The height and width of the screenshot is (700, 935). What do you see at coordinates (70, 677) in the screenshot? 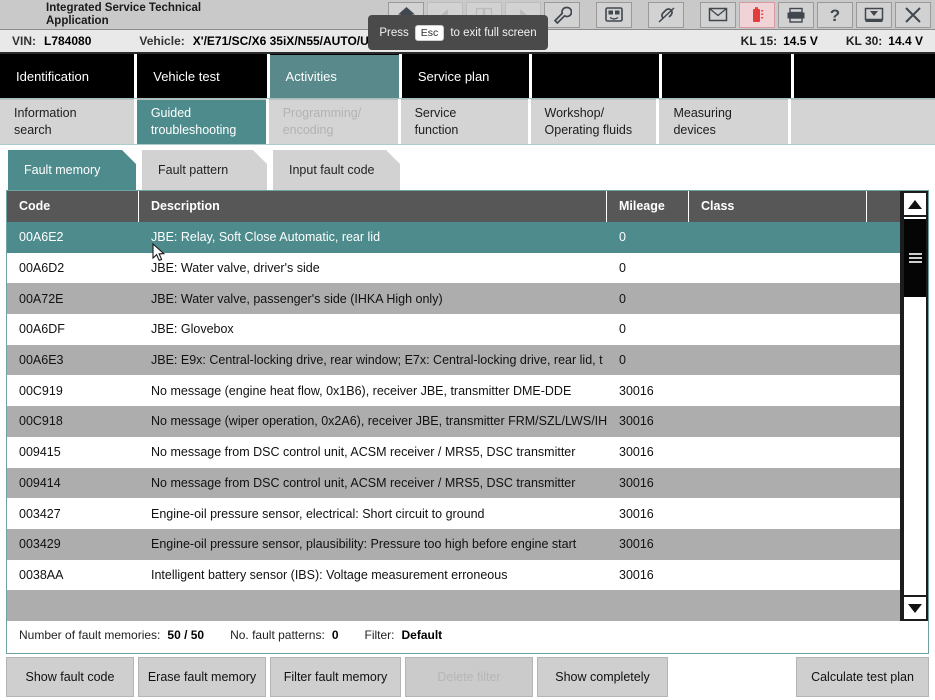
I see `show-fault-code-button: Show fault code` at bounding box center [70, 677].